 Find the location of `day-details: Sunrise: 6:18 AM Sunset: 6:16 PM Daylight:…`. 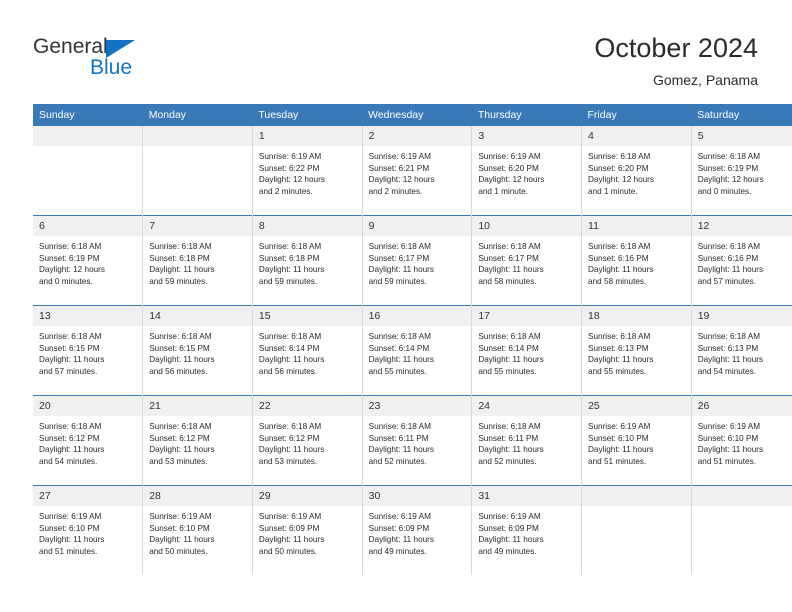

day-details: Sunrise: 6:18 AM Sunset: 6:16 PM Daylight:… is located at coordinates (742, 261).